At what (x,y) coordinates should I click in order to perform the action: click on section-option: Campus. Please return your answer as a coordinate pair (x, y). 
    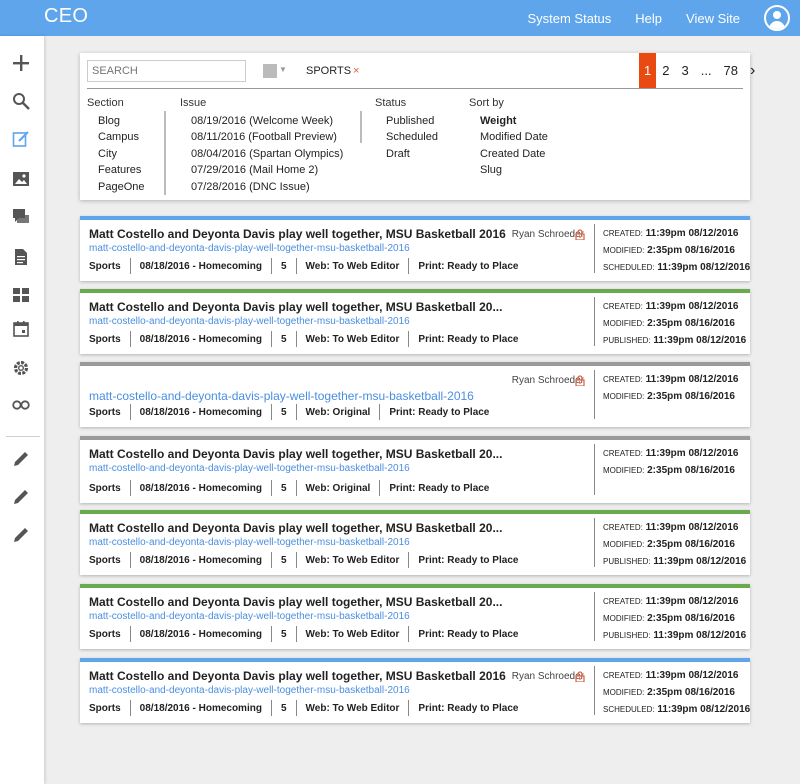
    Looking at the image, I should click on (115, 137).